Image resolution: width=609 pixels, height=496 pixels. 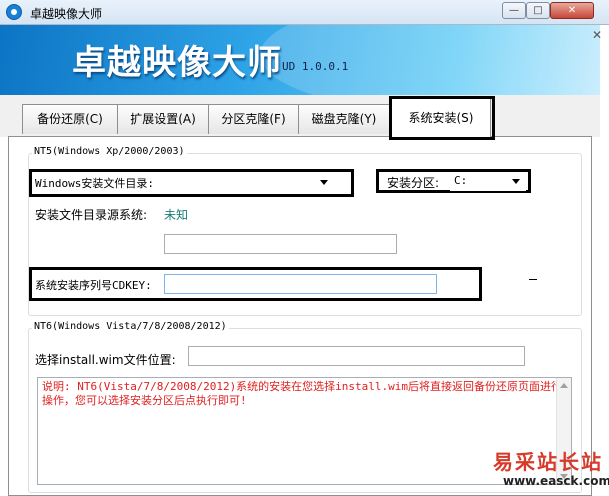 I want to click on install-dir-label: Windows安装文件目录:, so click(x=94, y=183).